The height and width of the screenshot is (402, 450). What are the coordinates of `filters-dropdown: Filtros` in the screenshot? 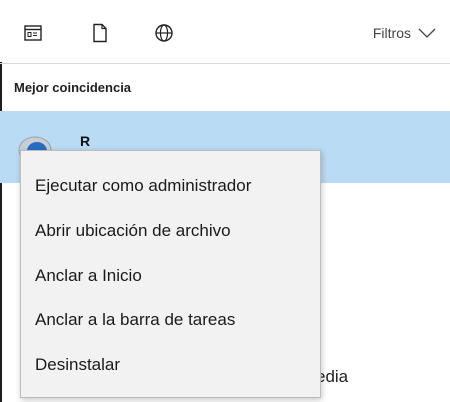 It's located at (404, 33).